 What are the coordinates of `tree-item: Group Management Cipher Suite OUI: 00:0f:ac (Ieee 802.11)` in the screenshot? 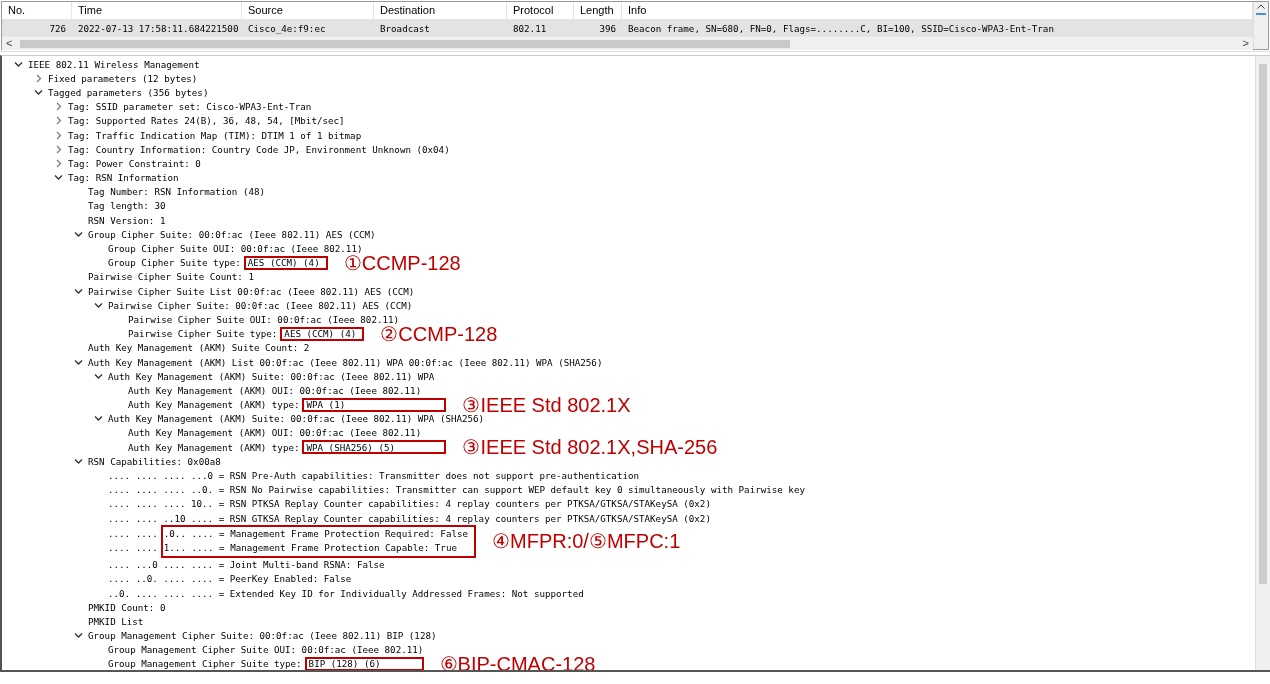 It's located at (266, 650).